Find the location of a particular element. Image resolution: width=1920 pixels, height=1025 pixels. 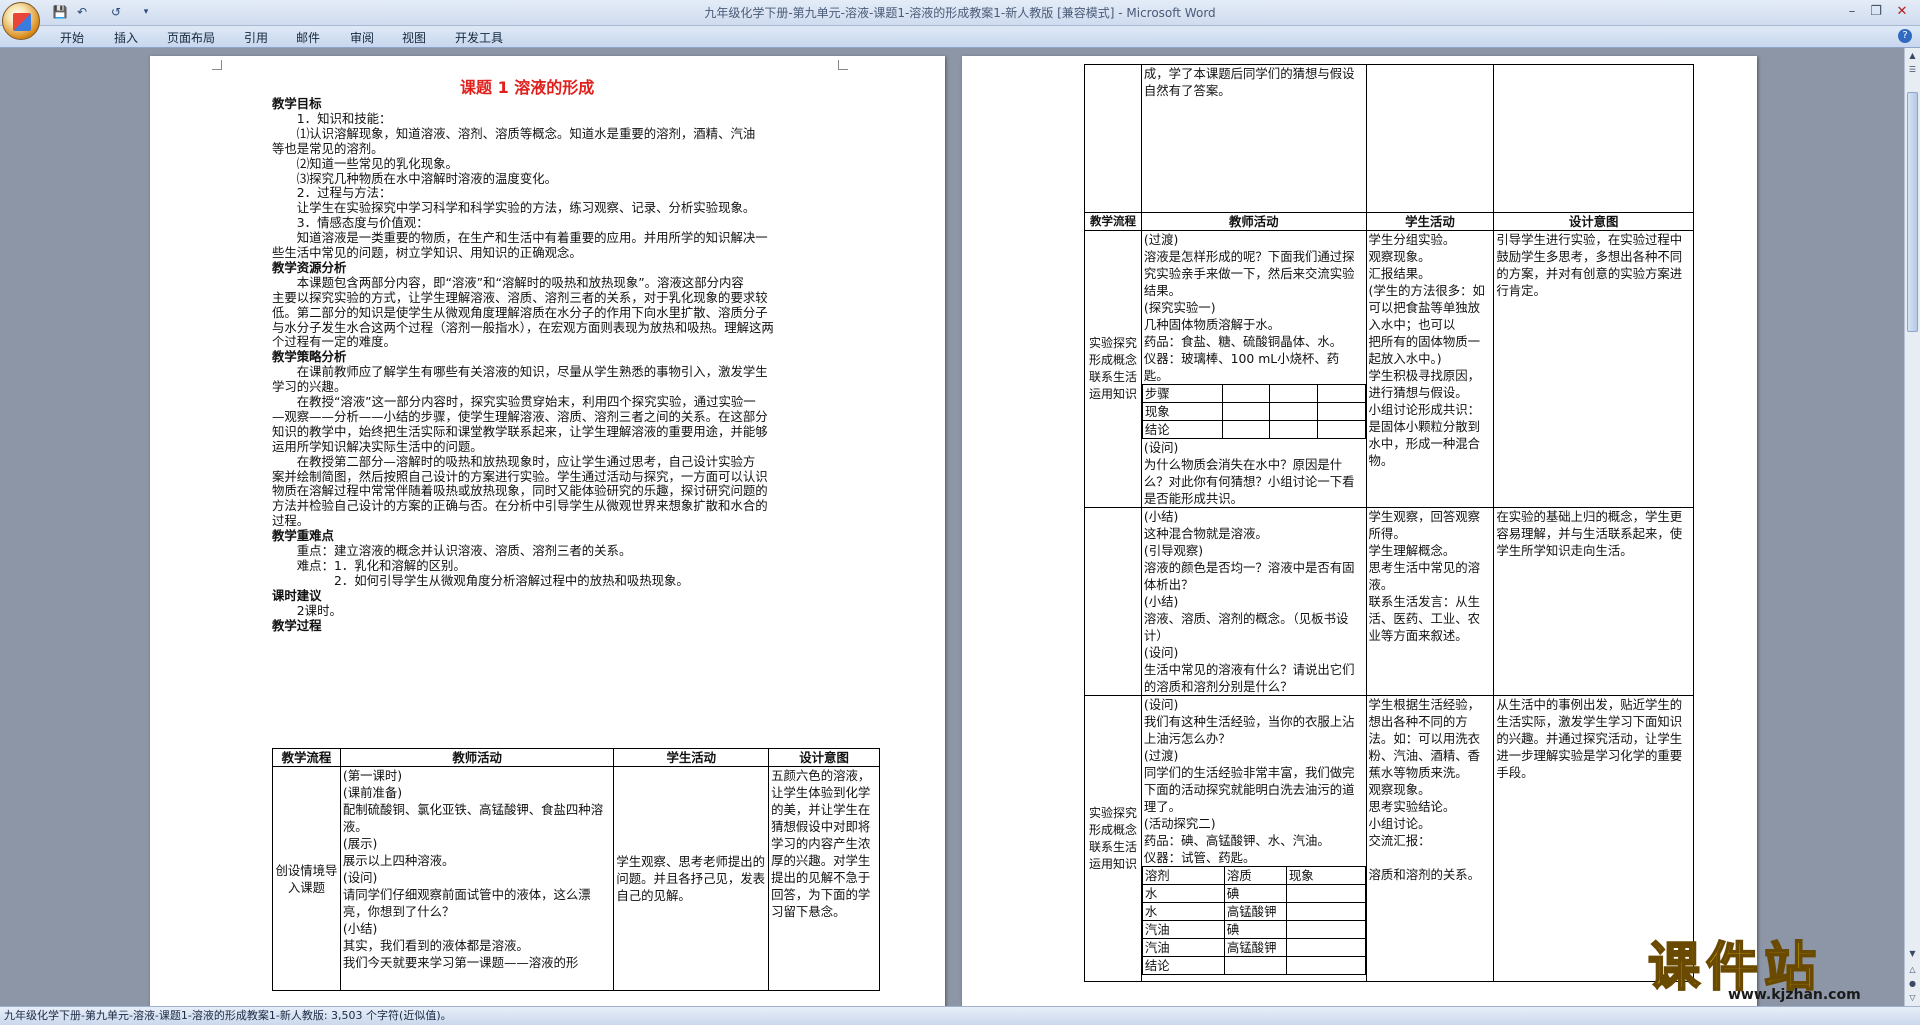

intent-cell-empty is located at coordinates (1593, 138).